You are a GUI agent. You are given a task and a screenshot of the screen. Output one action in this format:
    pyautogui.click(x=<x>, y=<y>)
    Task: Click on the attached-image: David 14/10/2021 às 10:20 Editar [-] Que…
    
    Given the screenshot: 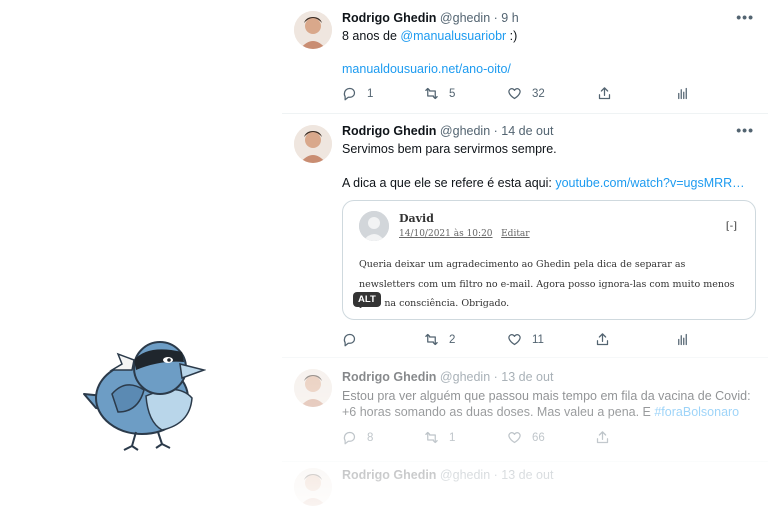 What is the action you would take?
    pyautogui.click(x=549, y=260)
    